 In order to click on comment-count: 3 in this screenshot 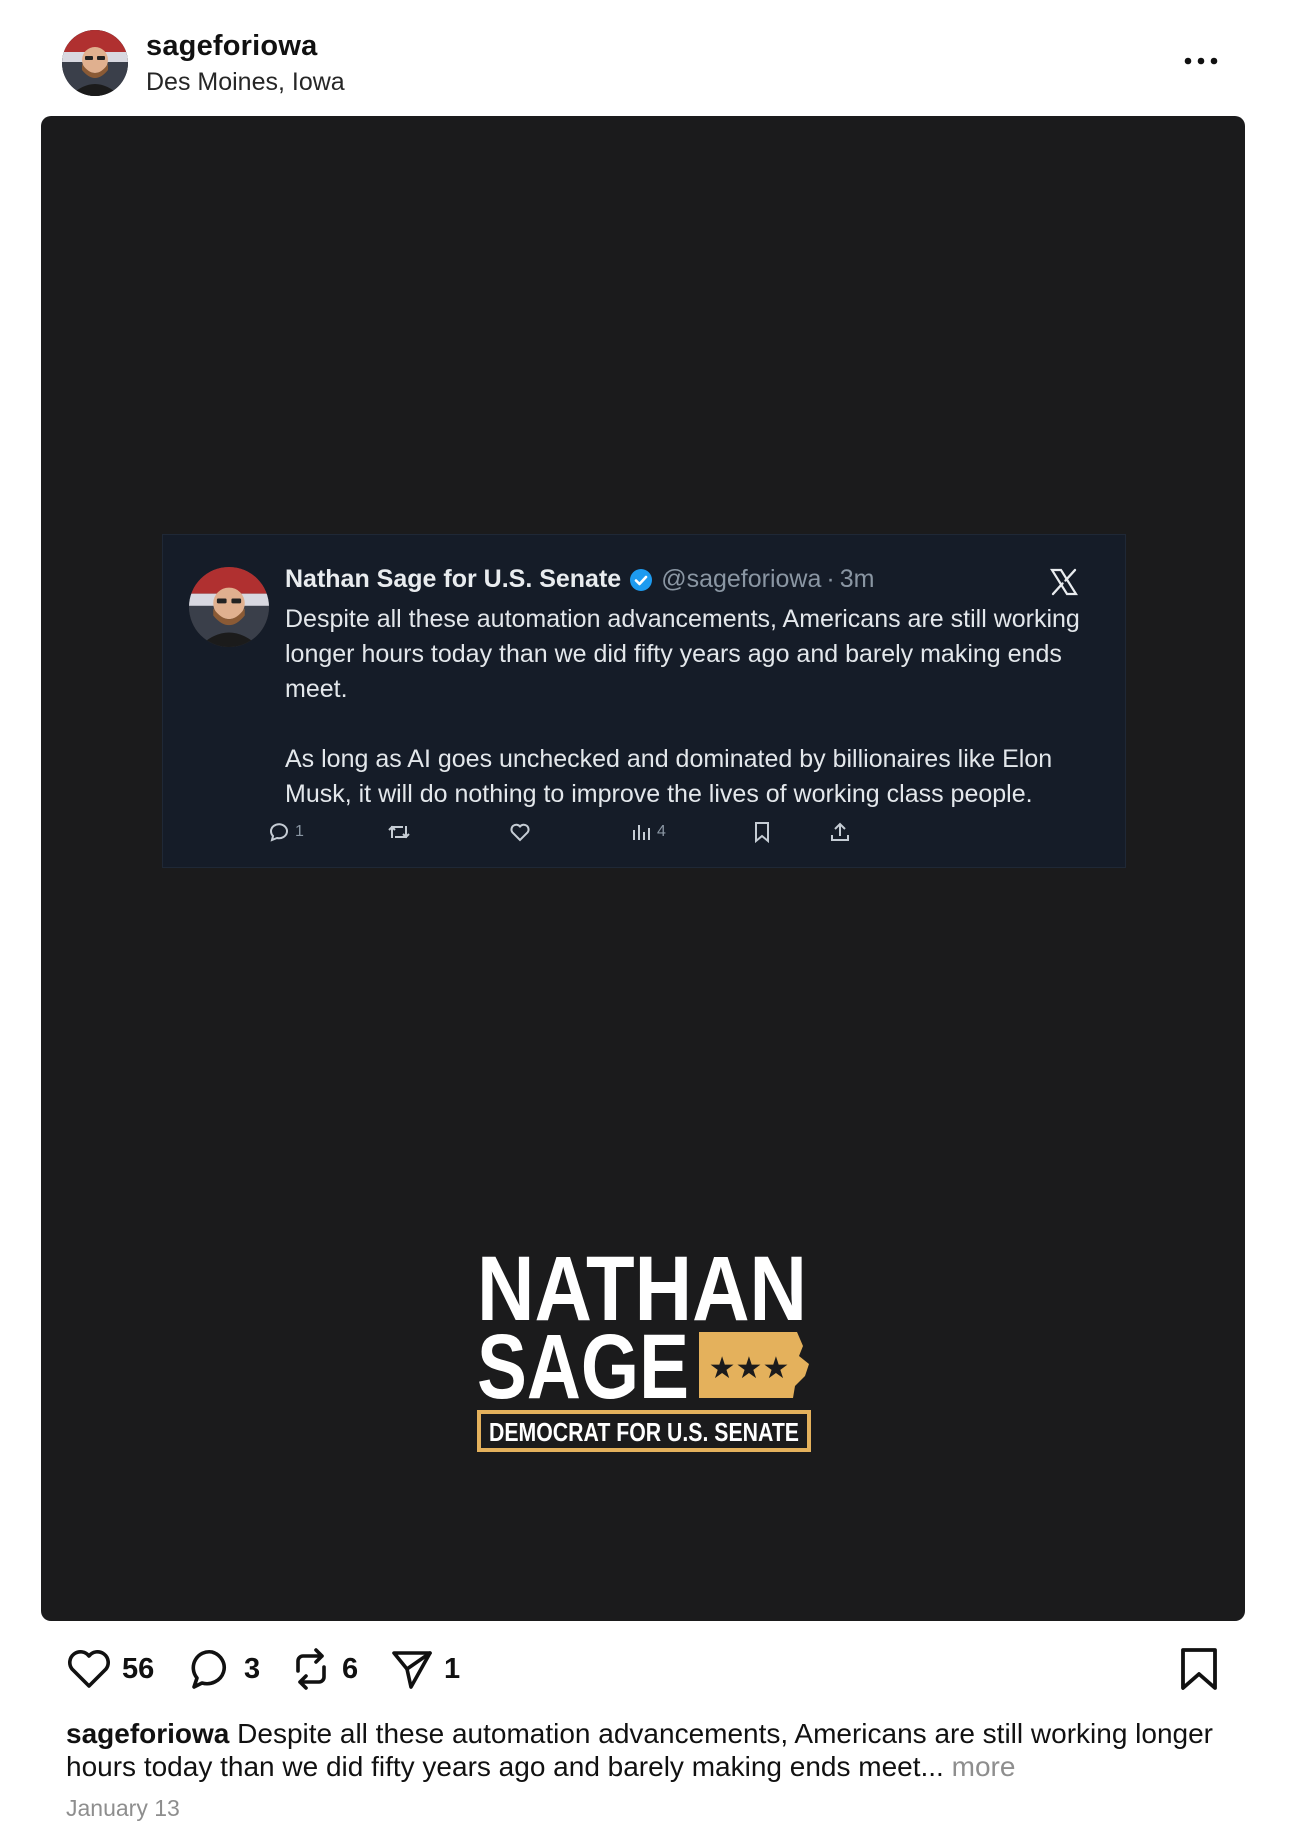, I will do `click(252, 1668)`.